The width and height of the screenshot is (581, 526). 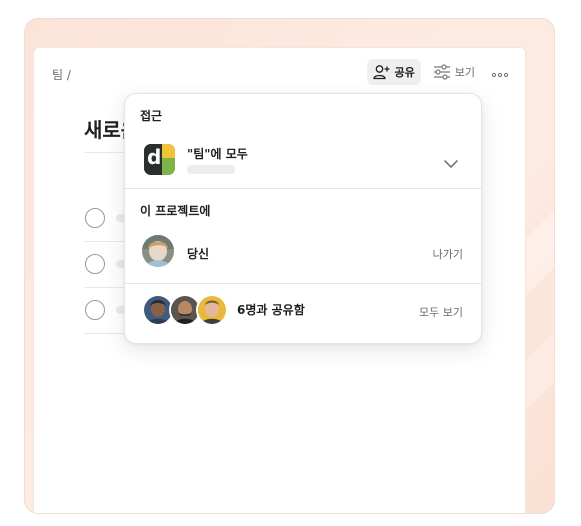 I want to click on shared-with-count: 6명과 공유함, so click(x=271, y=310).